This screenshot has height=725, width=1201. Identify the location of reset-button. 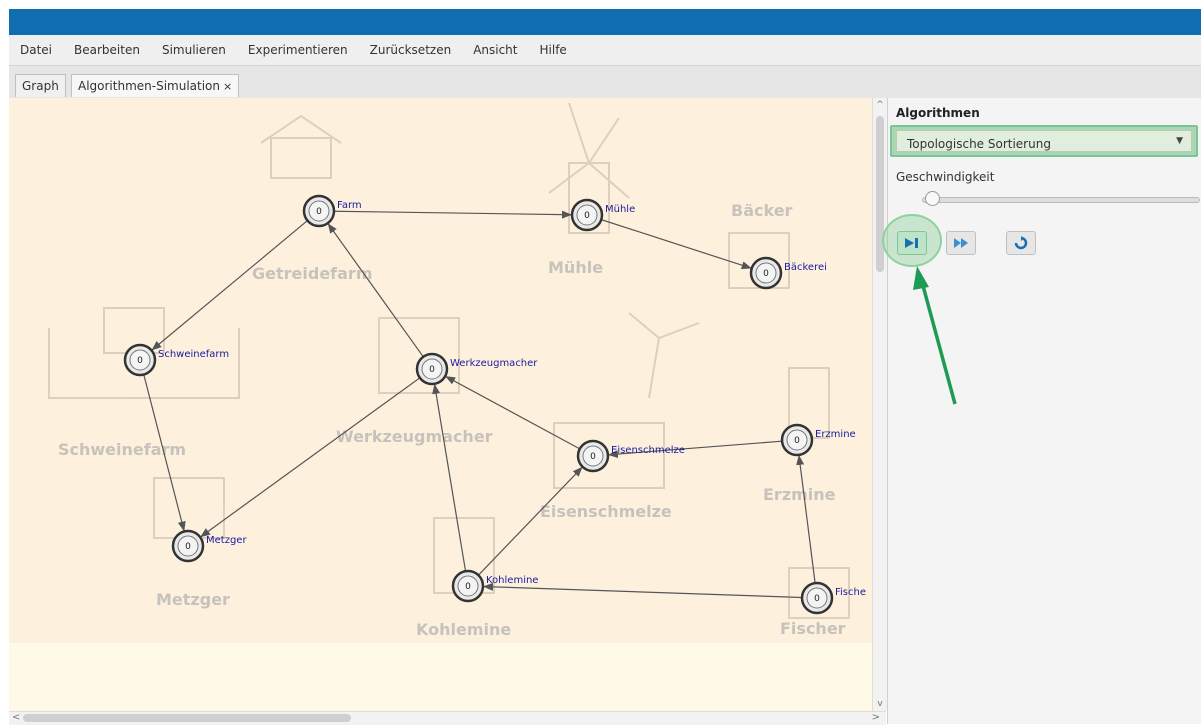
(1021, 243).